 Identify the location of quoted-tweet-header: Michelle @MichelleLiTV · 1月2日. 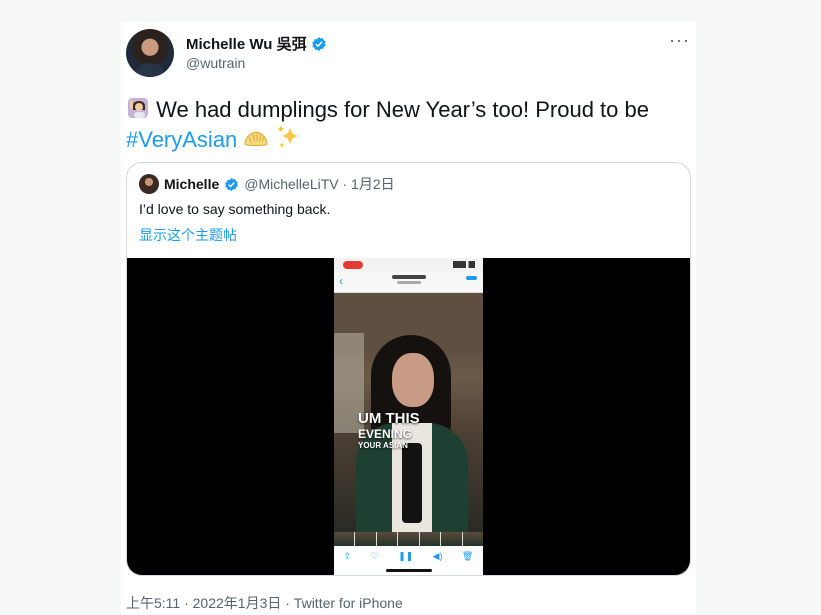
(267, 184).